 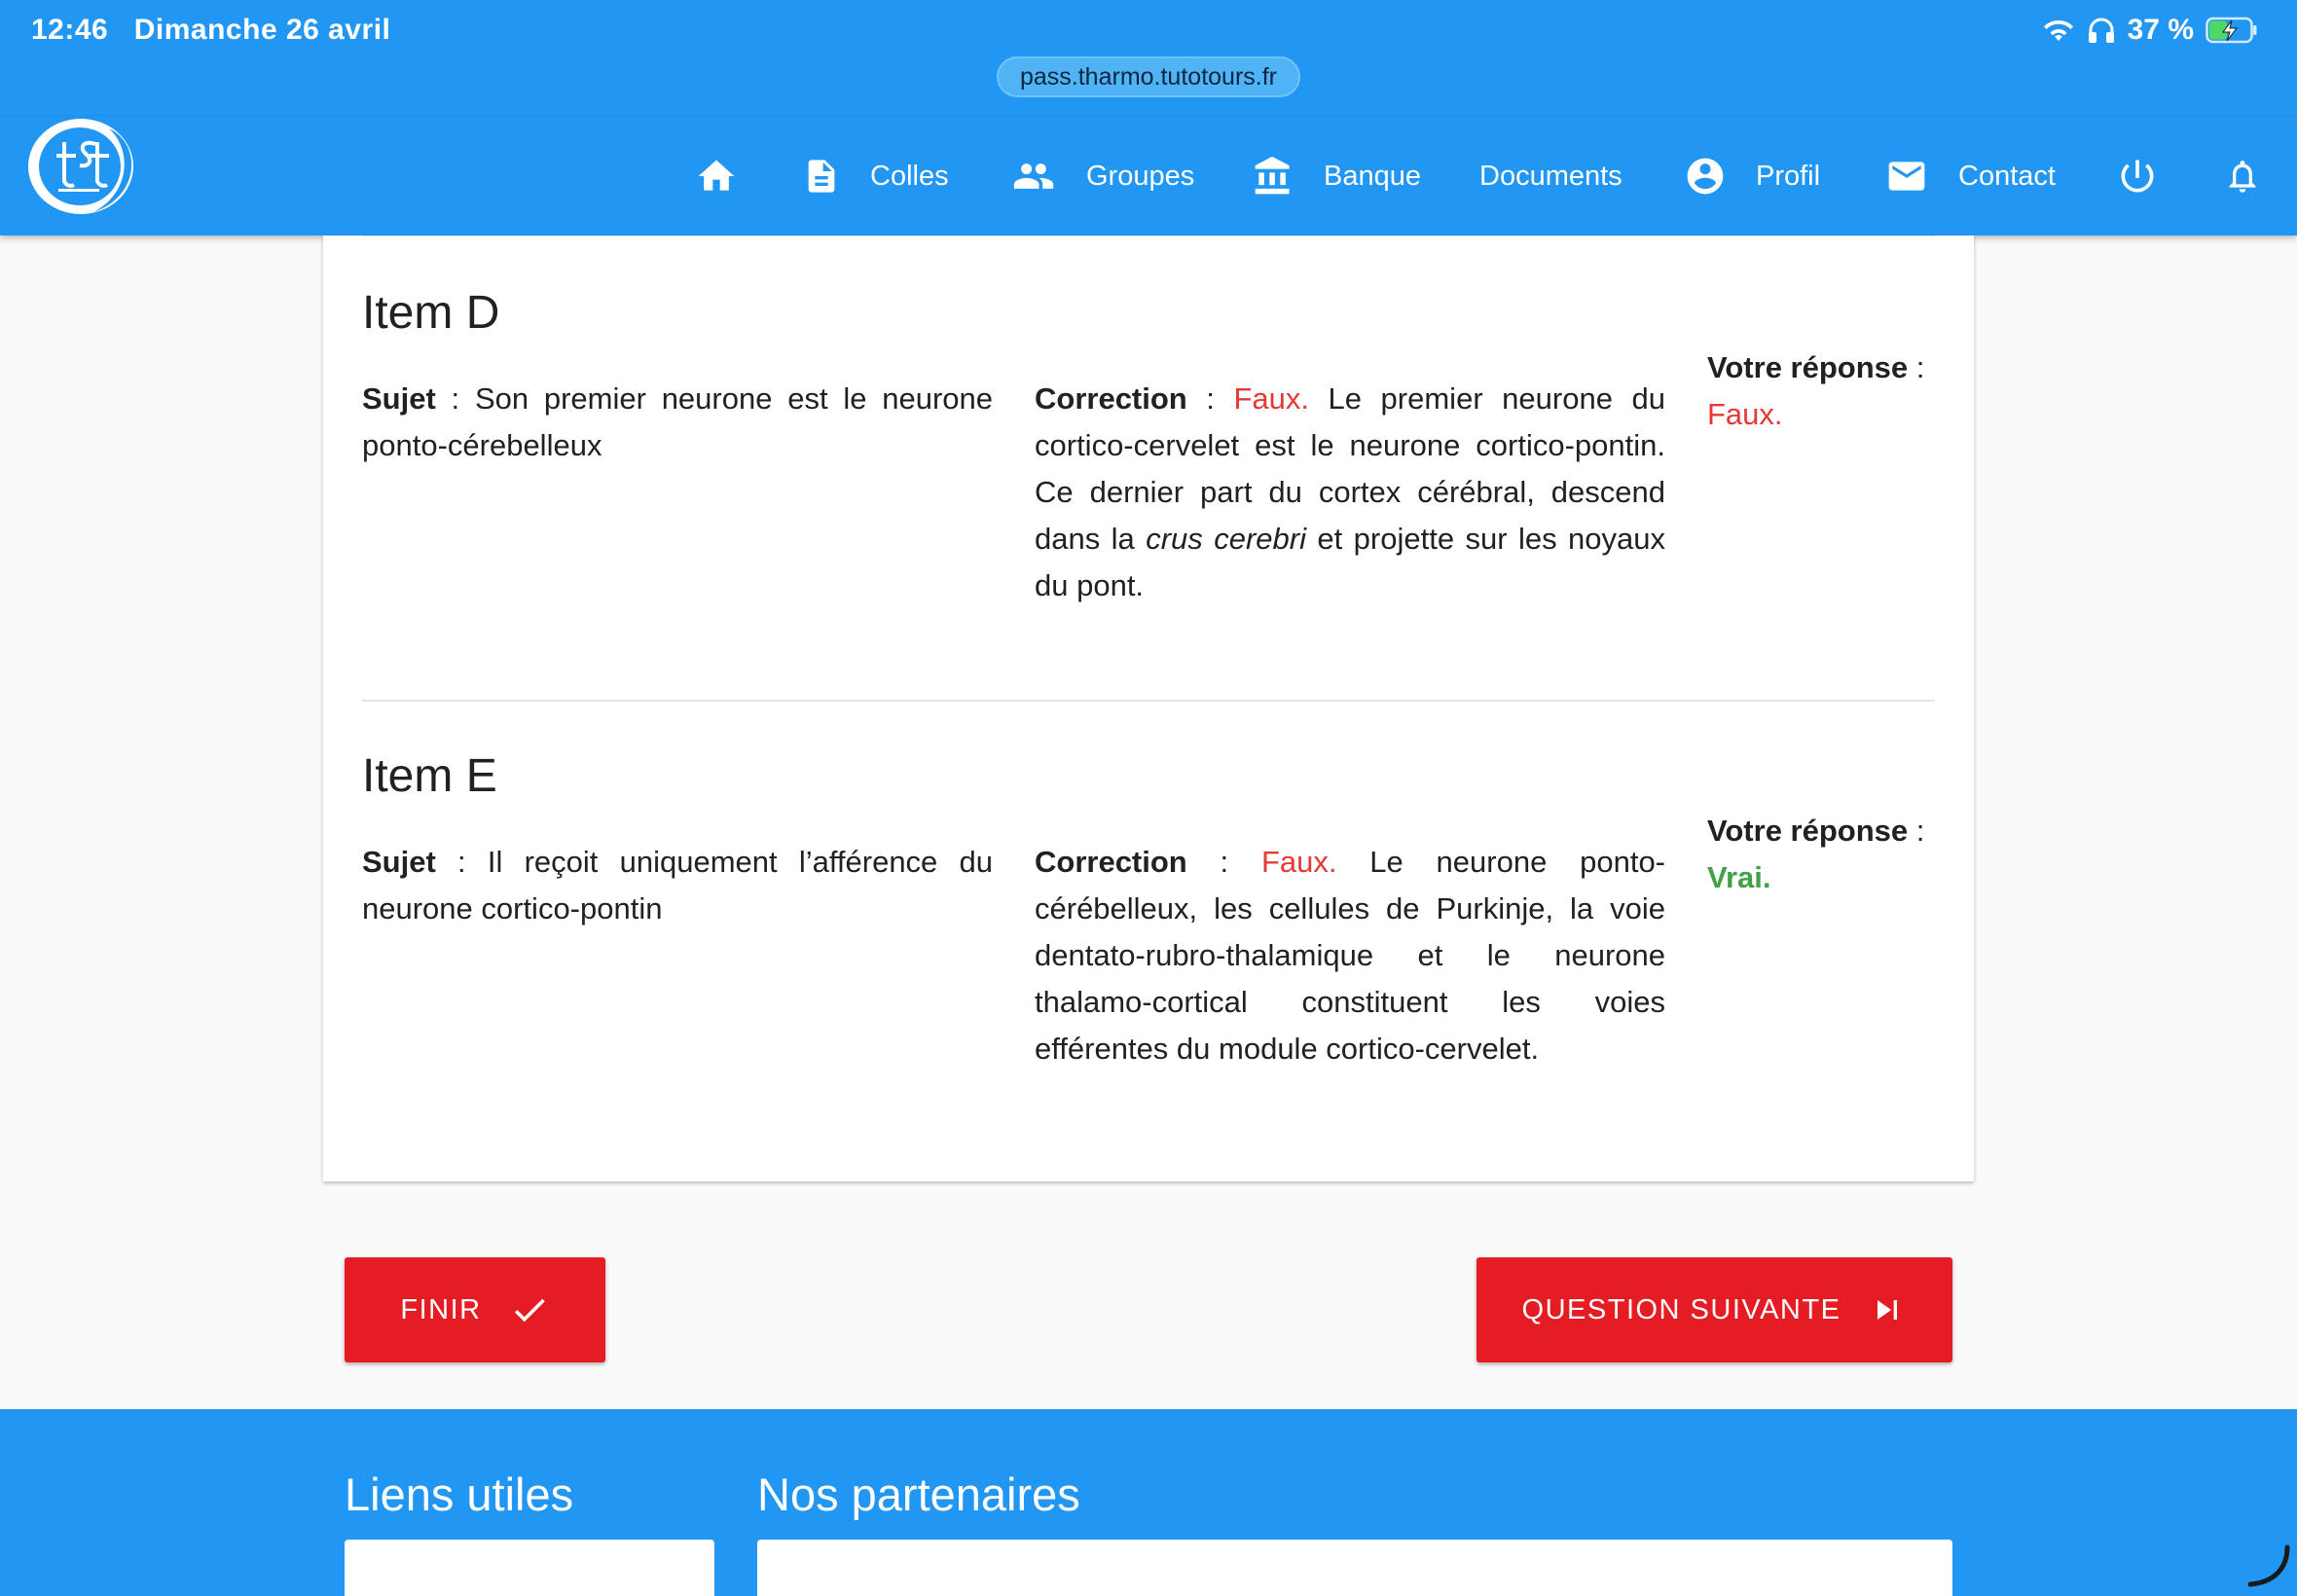 I want to click on url-bar: pass.tharmo.tutotours.fr, so click(x=1148, y=76).